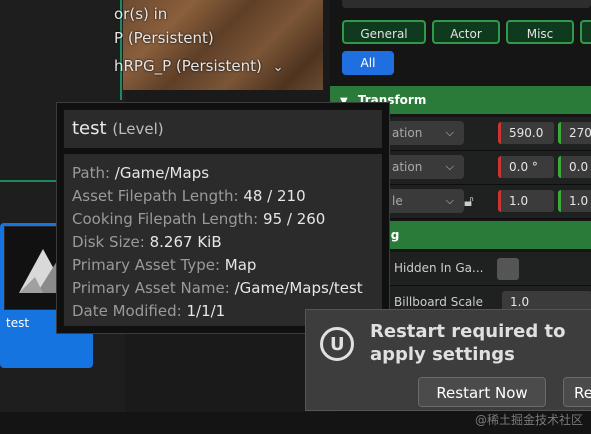 This screenshot has width=591, height=434. I want to click on property-label: Billboard Scale, so click(438, 302).